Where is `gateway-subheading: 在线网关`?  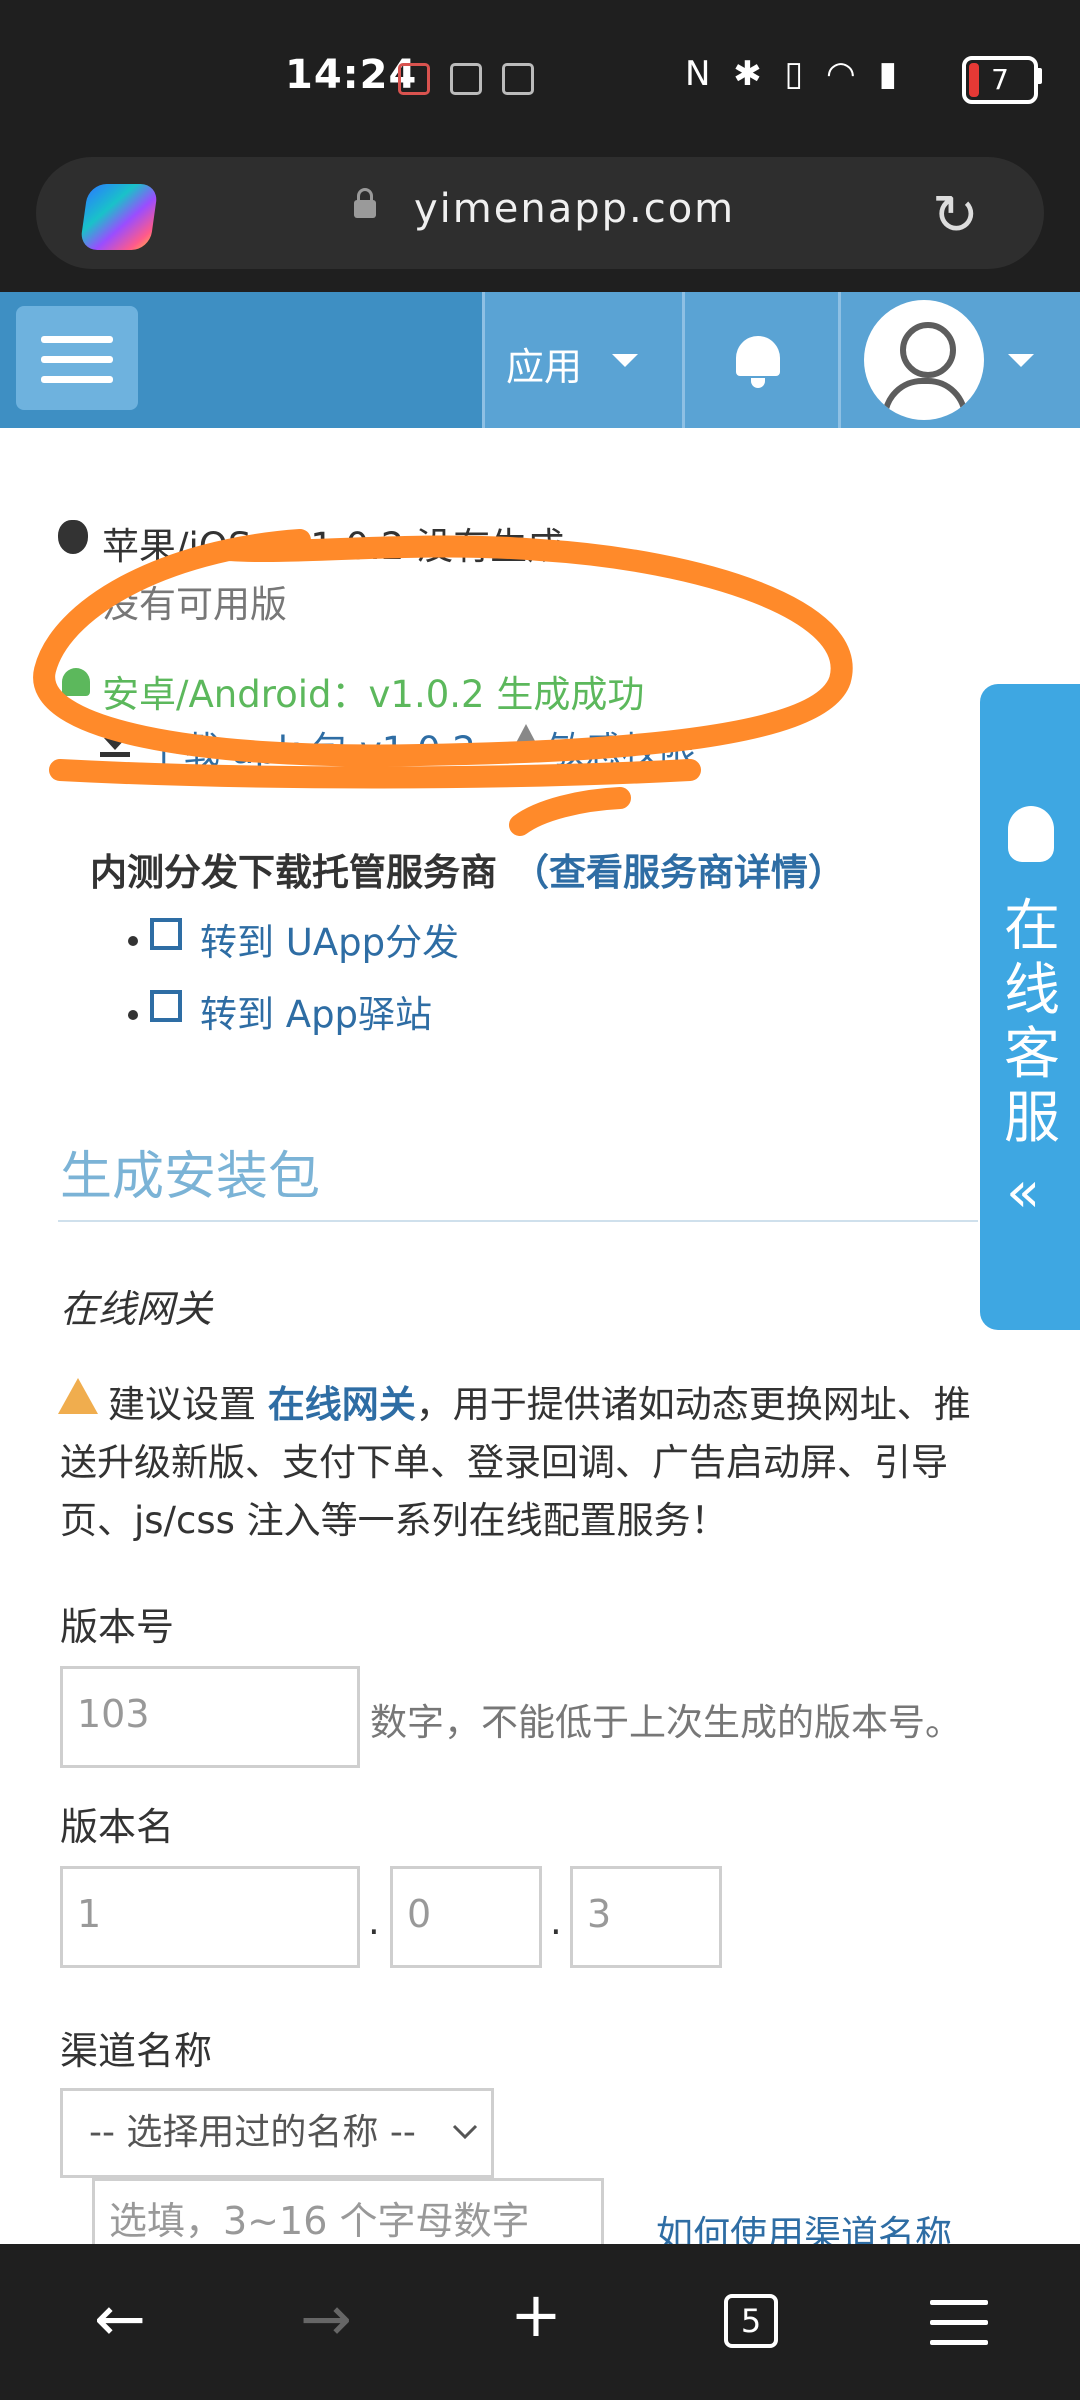 gateway-subheading: 在线网关 is located at coordinates (136, 1309).